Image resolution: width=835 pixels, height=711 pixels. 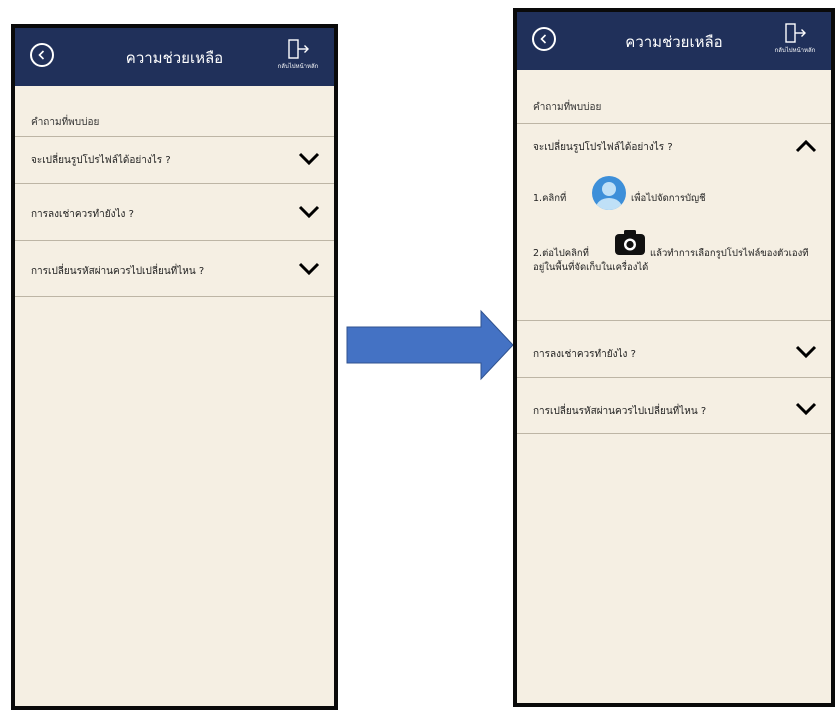 I want to click on camera-icon, so click(x=630, y=242).